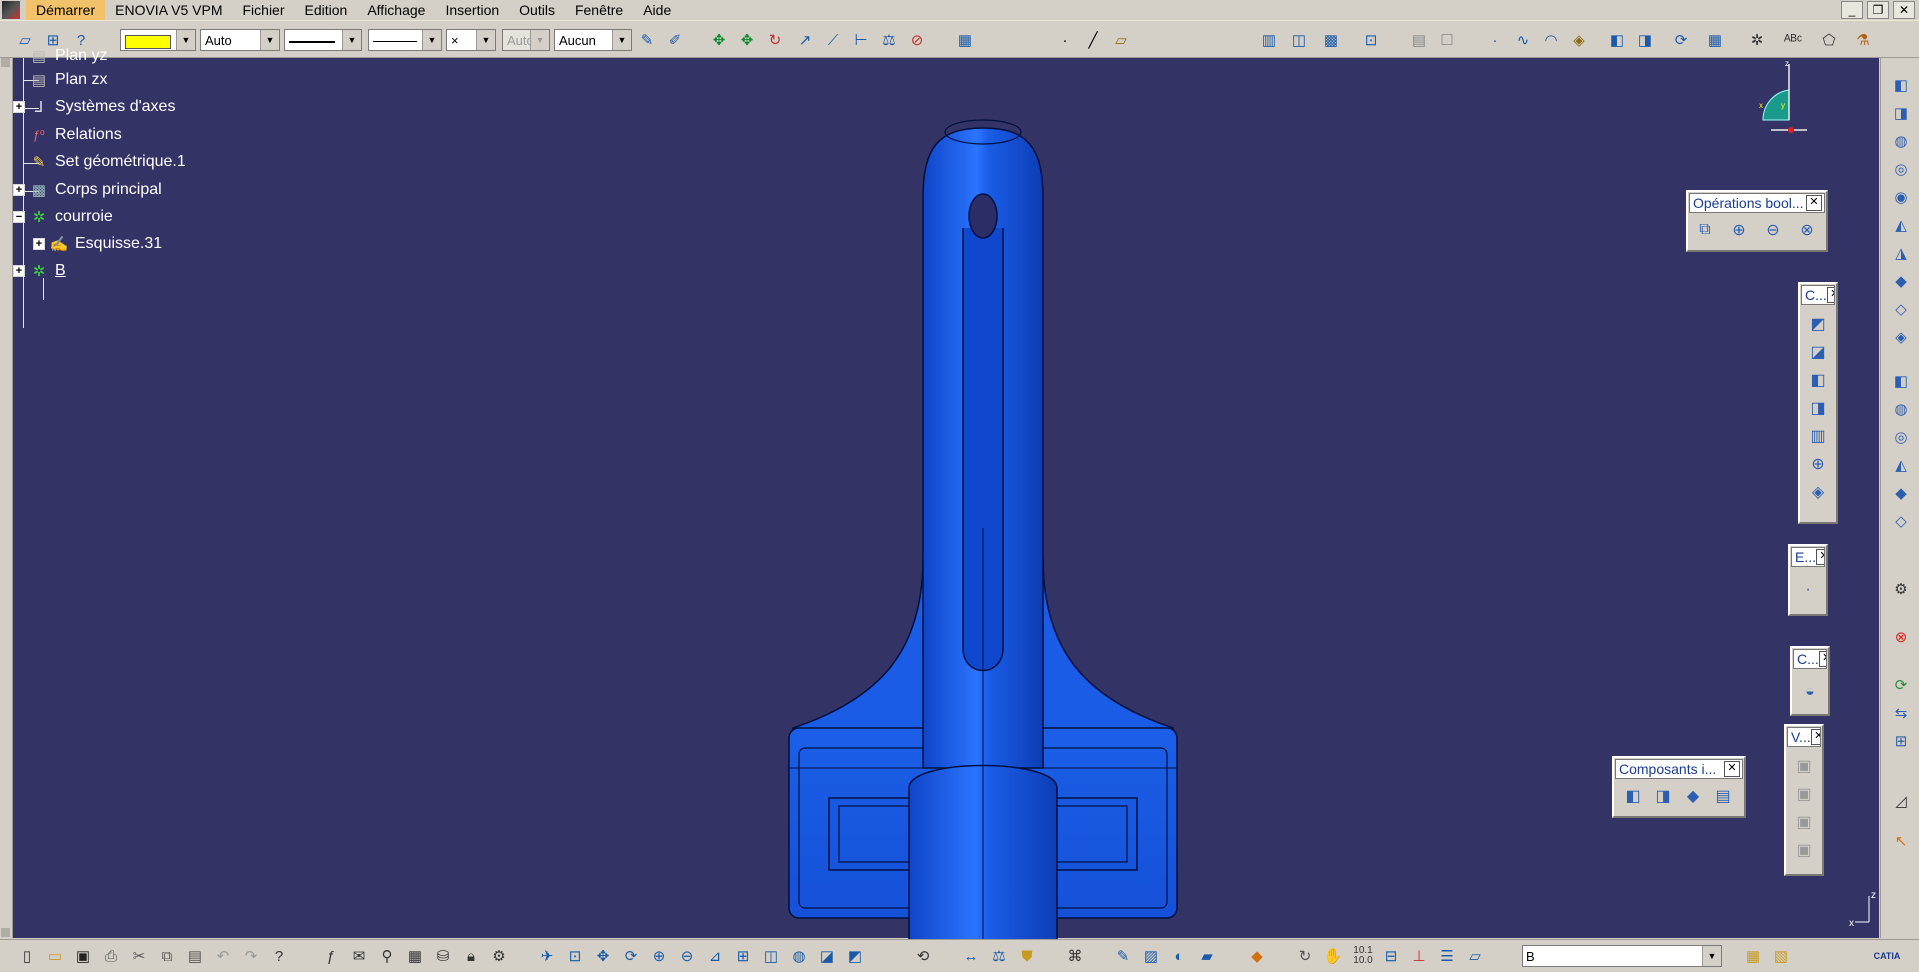 This screenshot has height=972, width=1919. I want to click on update-icon: ⟳, so click(1901, 685).